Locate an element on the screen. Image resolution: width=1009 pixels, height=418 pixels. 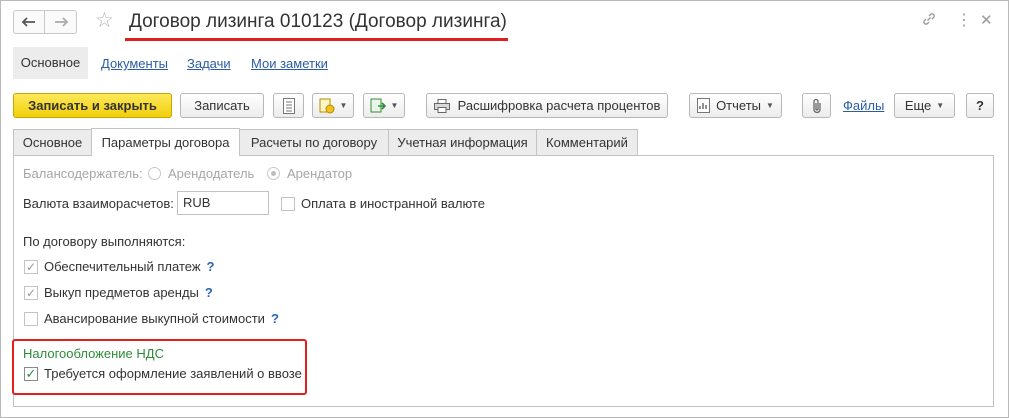
tab-comment: Комментарий is located at coordinates (587, 142).